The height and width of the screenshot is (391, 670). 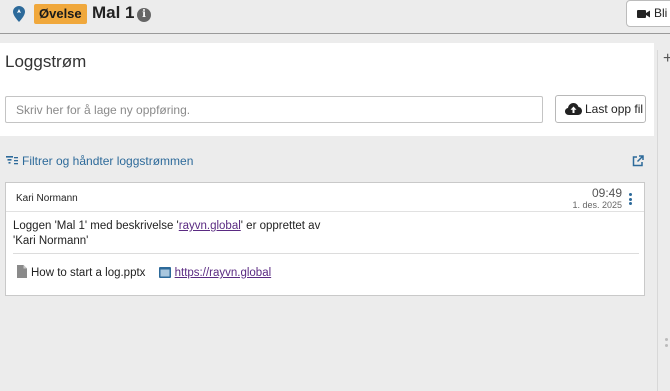 What do you see at coordinates (325, 197) in the screenshot?
I see `entry-header: Kari Normann 09:49 1. des. 2025` at bounding box center [325, 197].